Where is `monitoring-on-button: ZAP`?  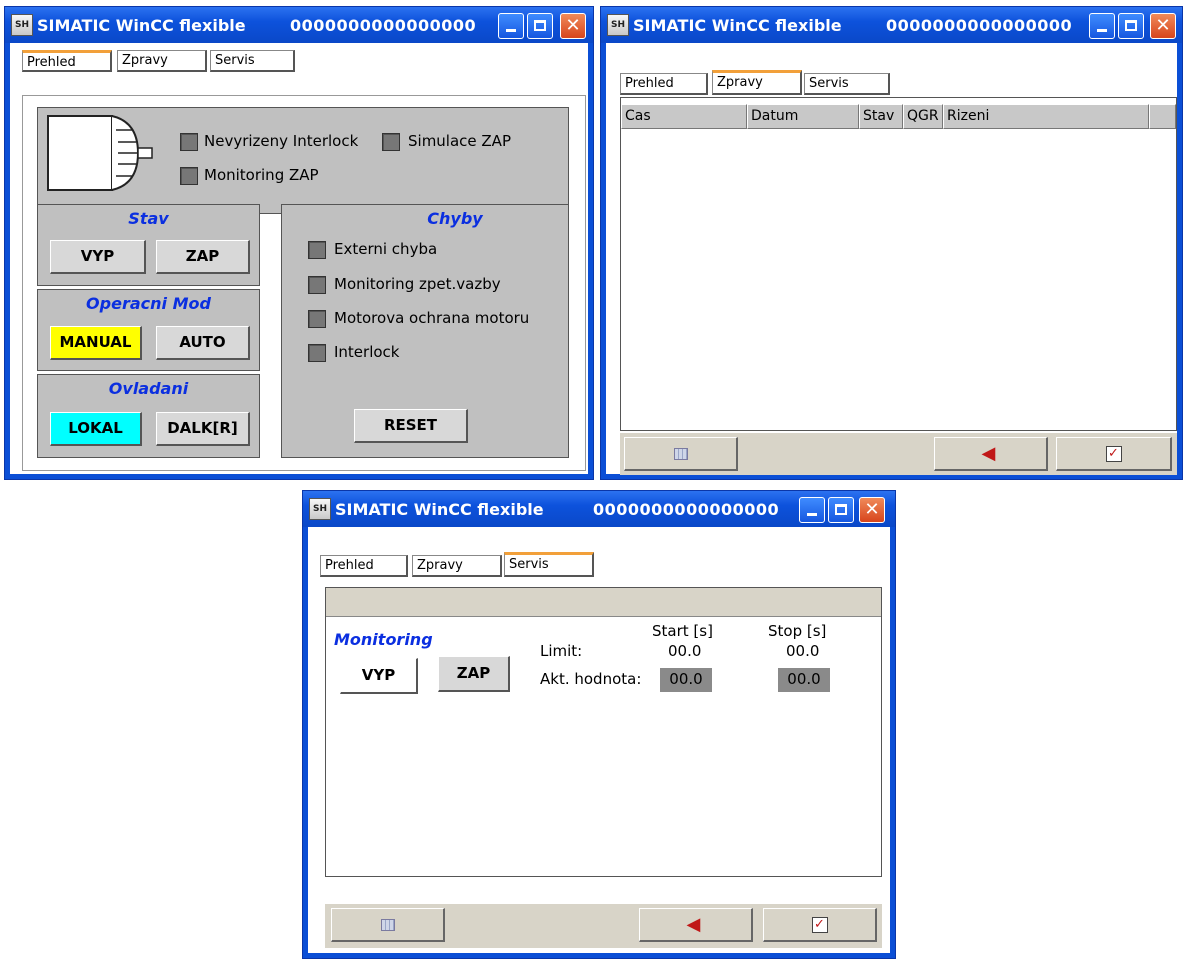
monitoring-on-button: ZAP is located at coordinates (474, 674).